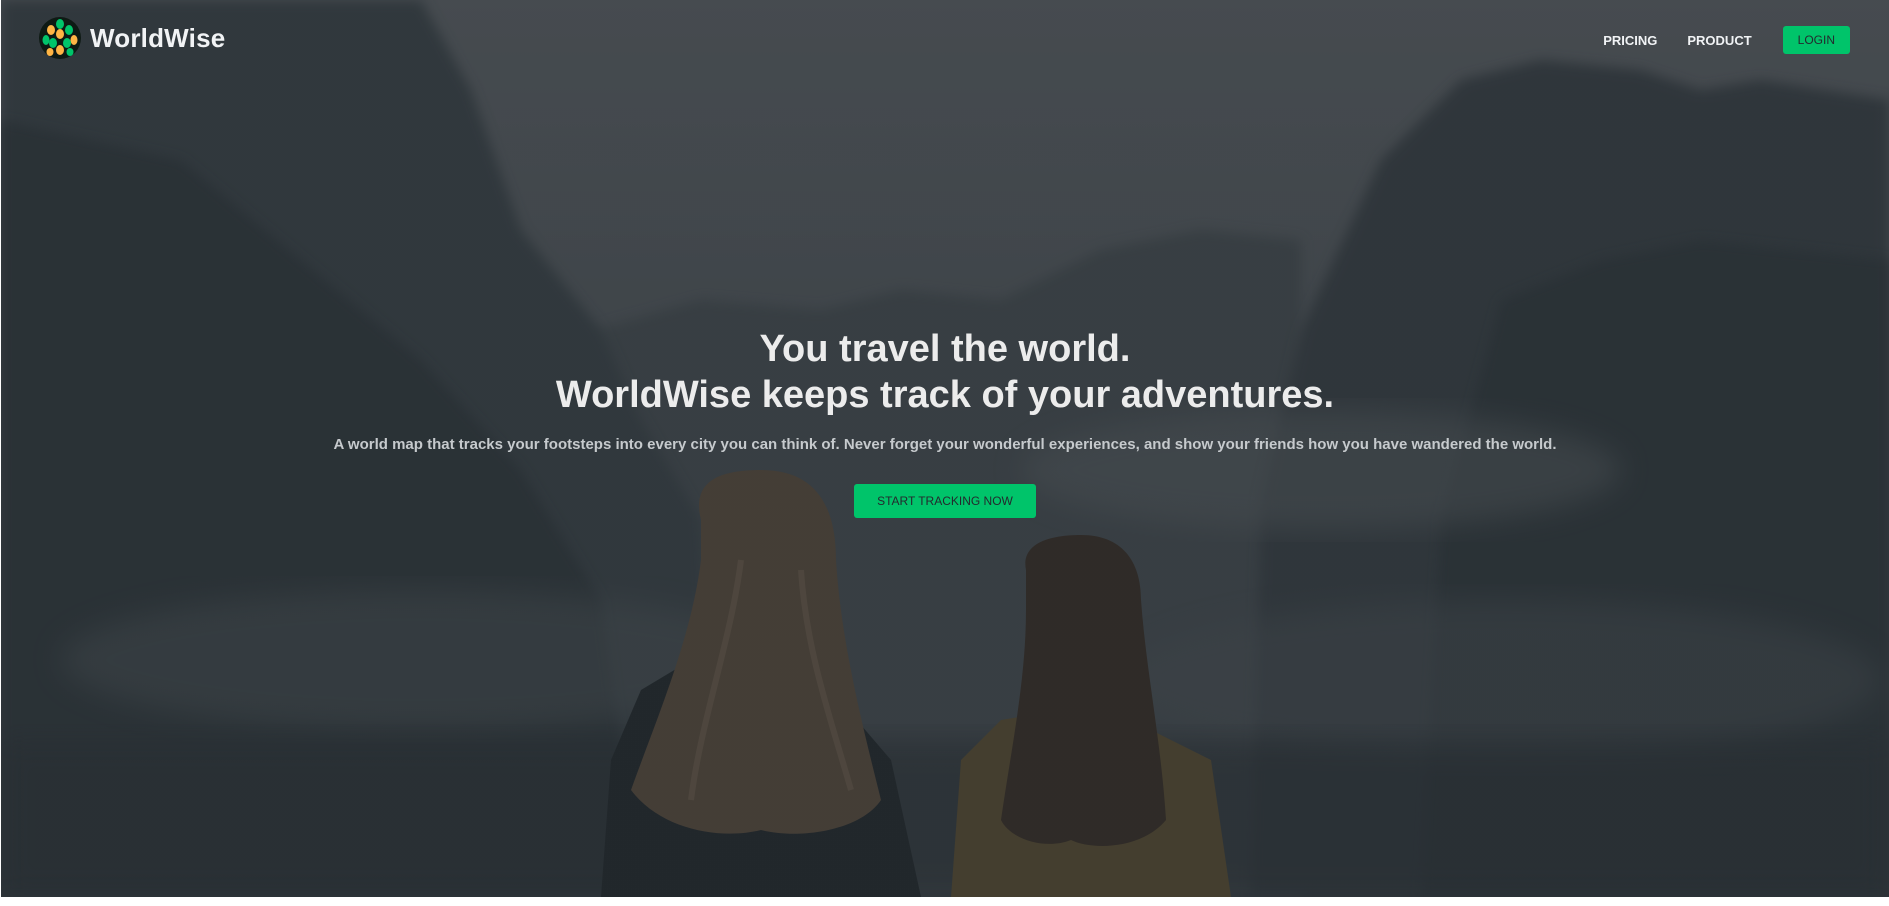  Describe the element at coordinates (158, 37) in the screenshot. I see `brand-name: WorldWise` at that location.